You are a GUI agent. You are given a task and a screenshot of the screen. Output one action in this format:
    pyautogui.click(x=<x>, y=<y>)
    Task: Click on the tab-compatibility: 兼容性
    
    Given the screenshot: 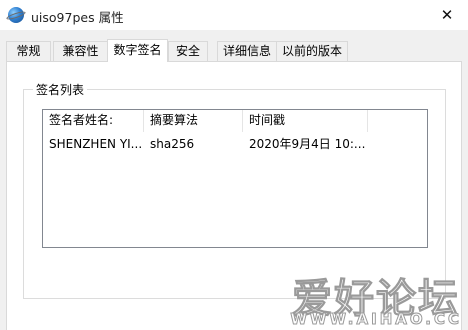 What is the action you would take?
    pyautogui.click(x=80, y=51)
    